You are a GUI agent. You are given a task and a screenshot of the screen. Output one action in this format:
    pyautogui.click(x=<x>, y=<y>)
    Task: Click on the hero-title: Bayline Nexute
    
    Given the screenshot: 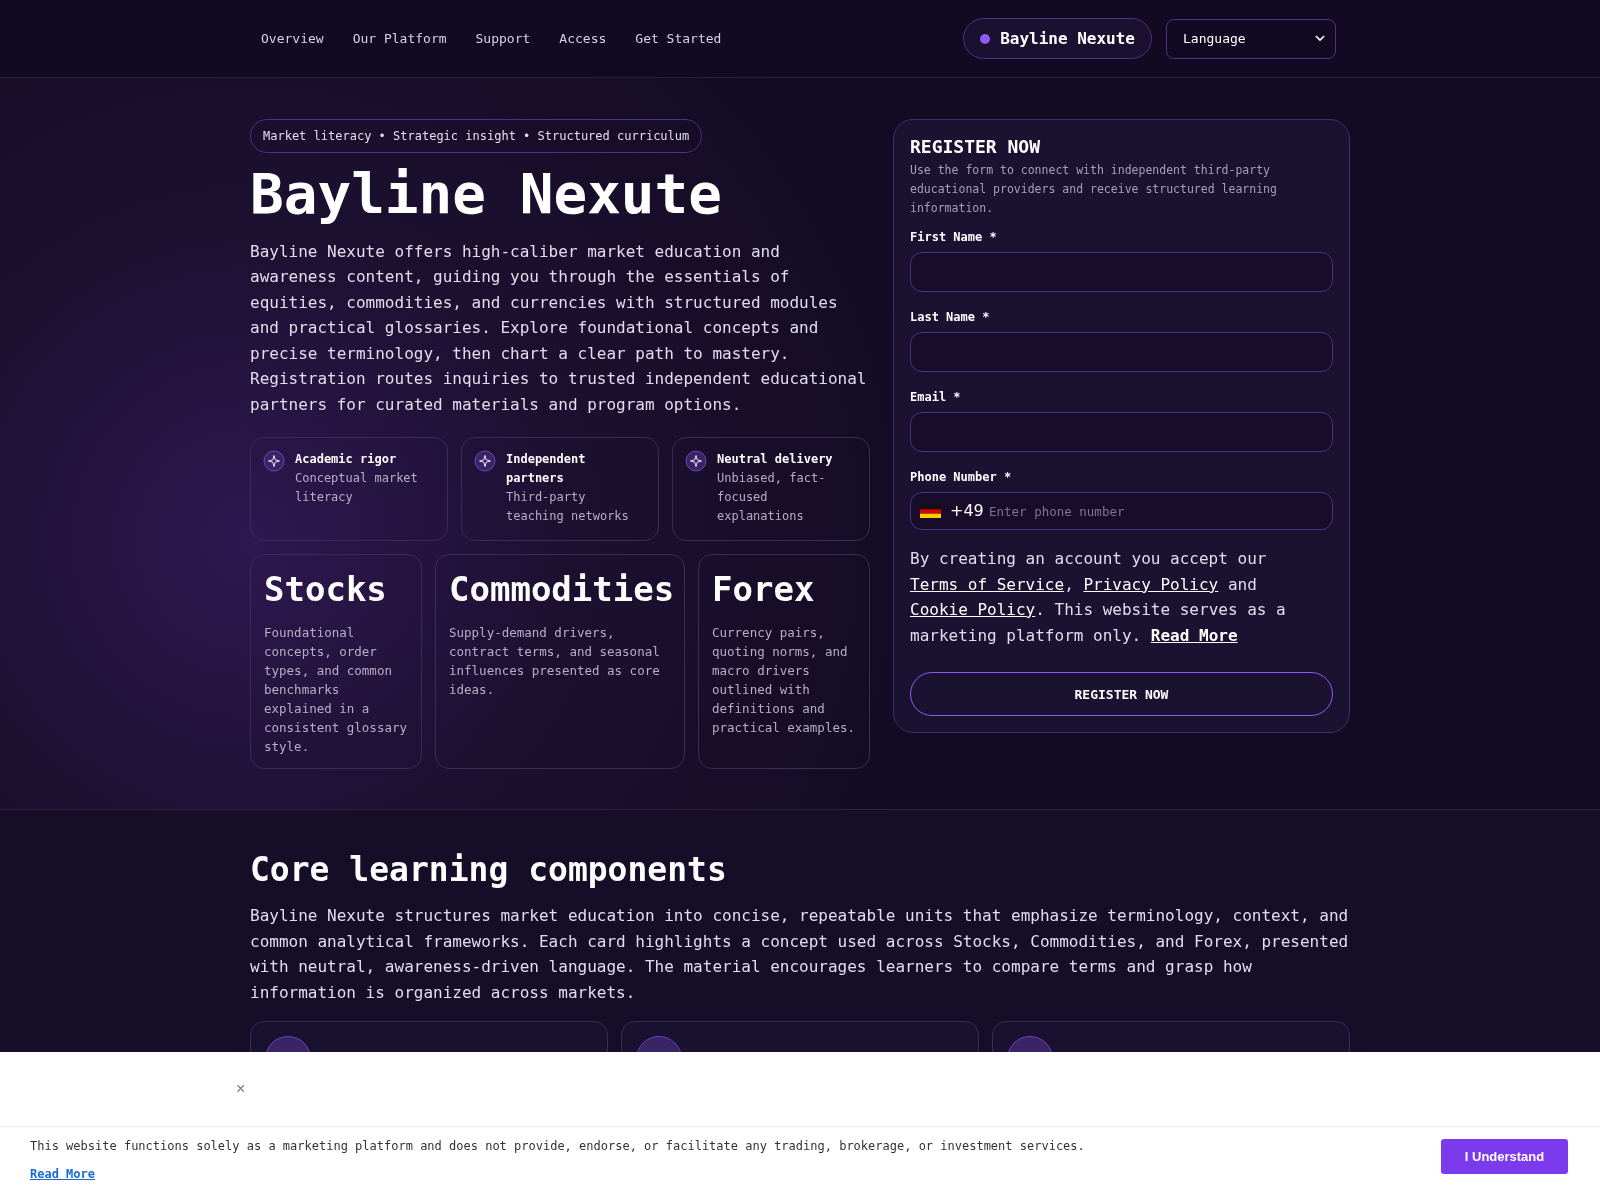 What is the action you would take?
    pyautogui.click(x=486, y=194)
    